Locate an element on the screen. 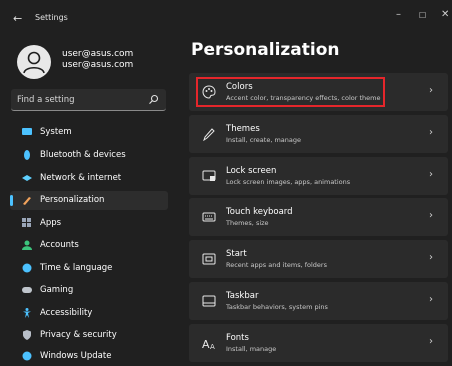 Image resolution: width=452 pixels, height=366 pixels. minimize-icon: – is located at coordinates (398, 14).